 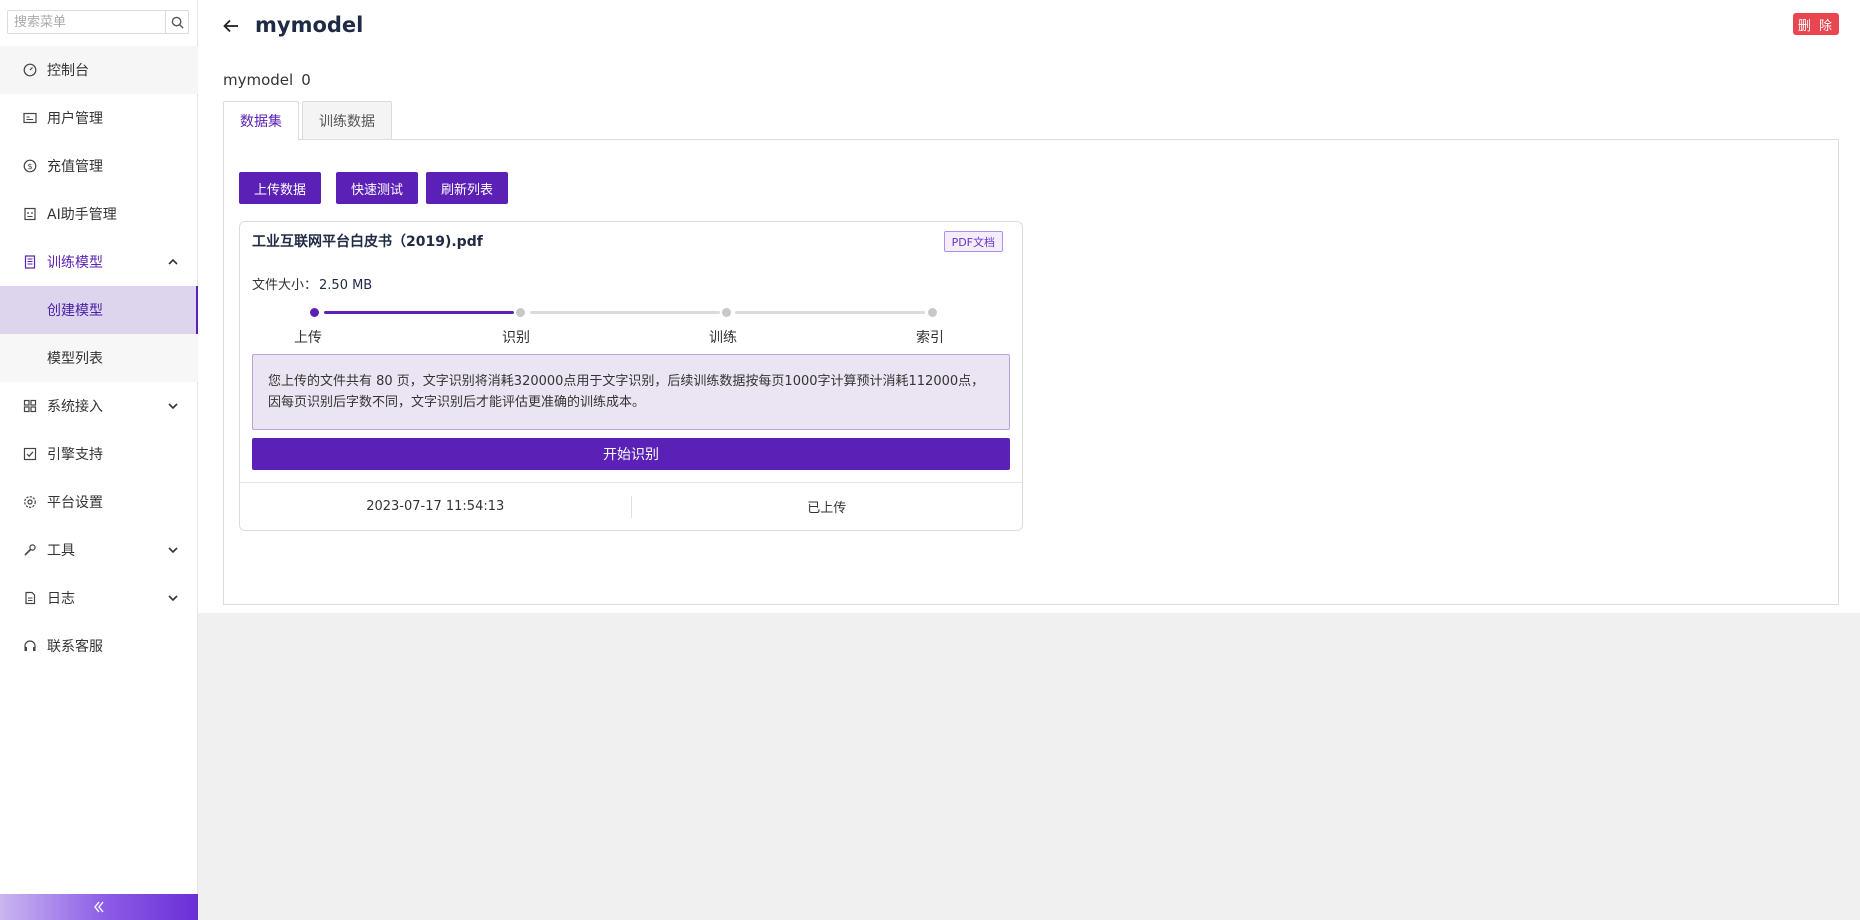 I want to click on card-footer: 2023-07-17 11:54:13 已上传, so click(x=631, y=506).